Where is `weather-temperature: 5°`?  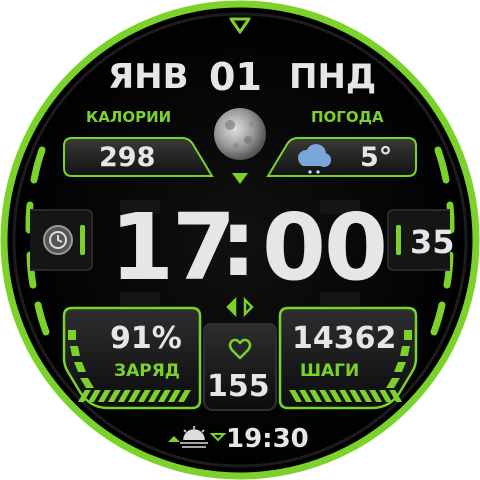
weather-temperature: 5° is located at coordinates (376, 157).